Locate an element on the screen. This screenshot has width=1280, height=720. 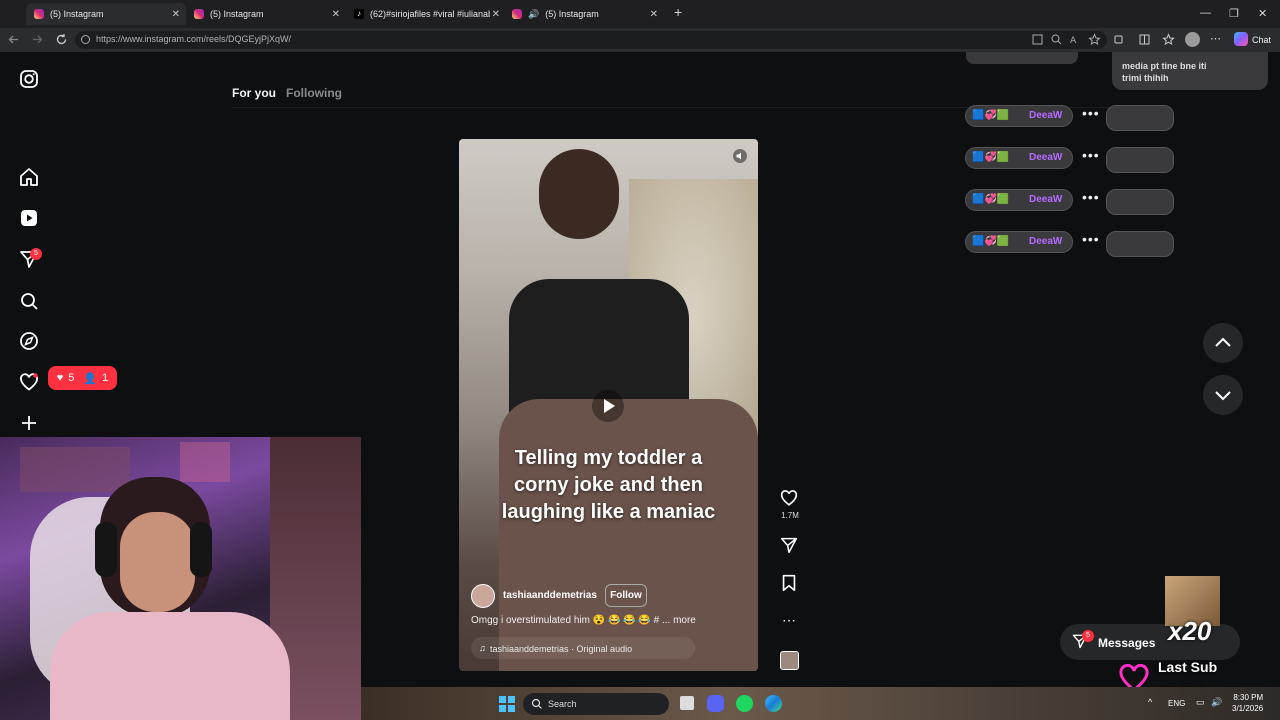
reels-icon is located at coordinates (29, 218).